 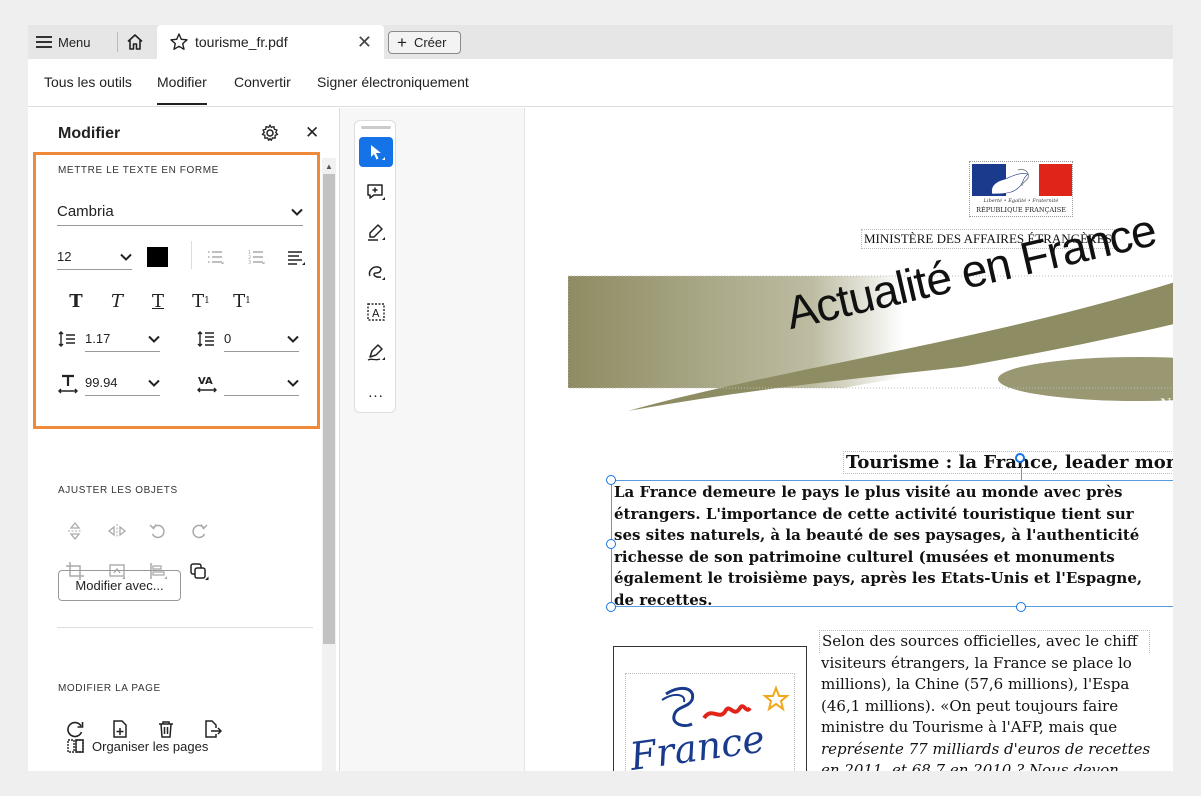 I want to click on numbered-list-icon: 123, so click(x=256, y=257).